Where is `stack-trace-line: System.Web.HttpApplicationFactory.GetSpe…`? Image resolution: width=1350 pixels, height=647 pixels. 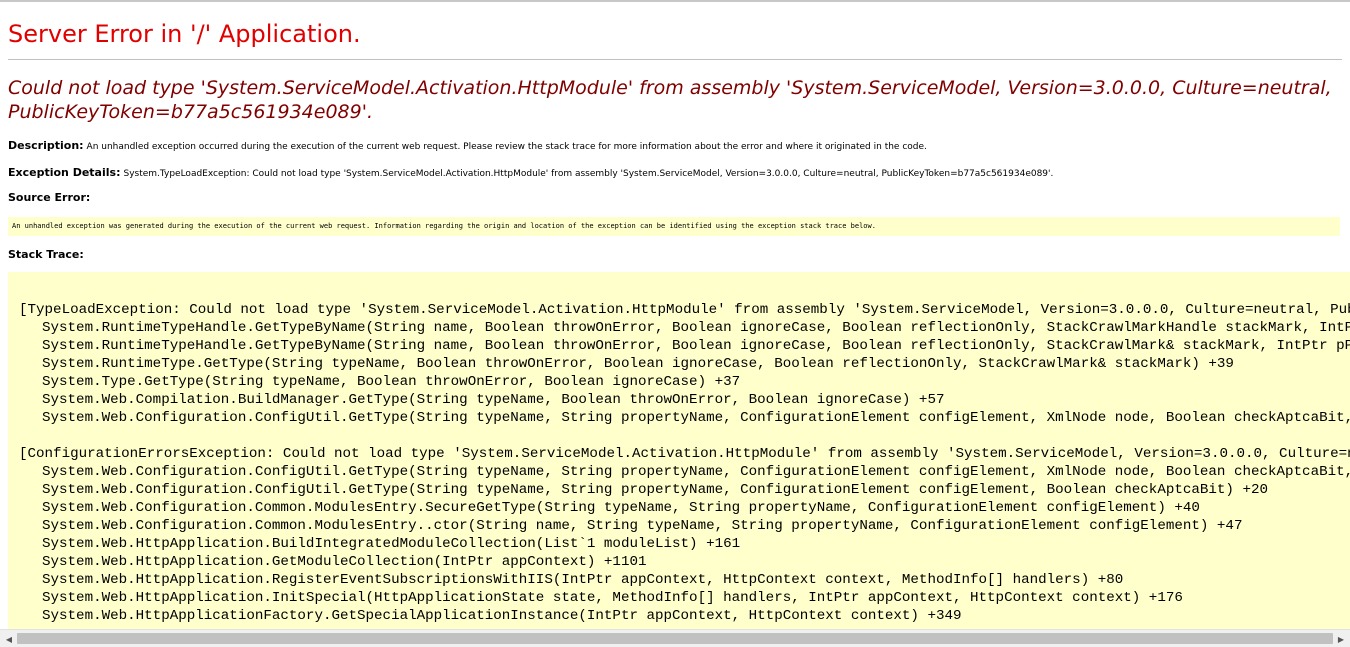 stack-trace-line: System.Web.HttpApplicationFactory.GetSpe… is located at coordinates (502, 616).